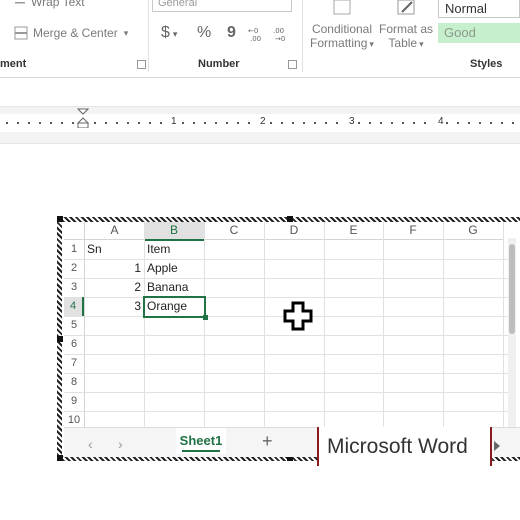  What do you see at coordinates (292, 64) in the screenshot?
I see `number-dialog-launcher-icon` at bounding box center [292, 64].